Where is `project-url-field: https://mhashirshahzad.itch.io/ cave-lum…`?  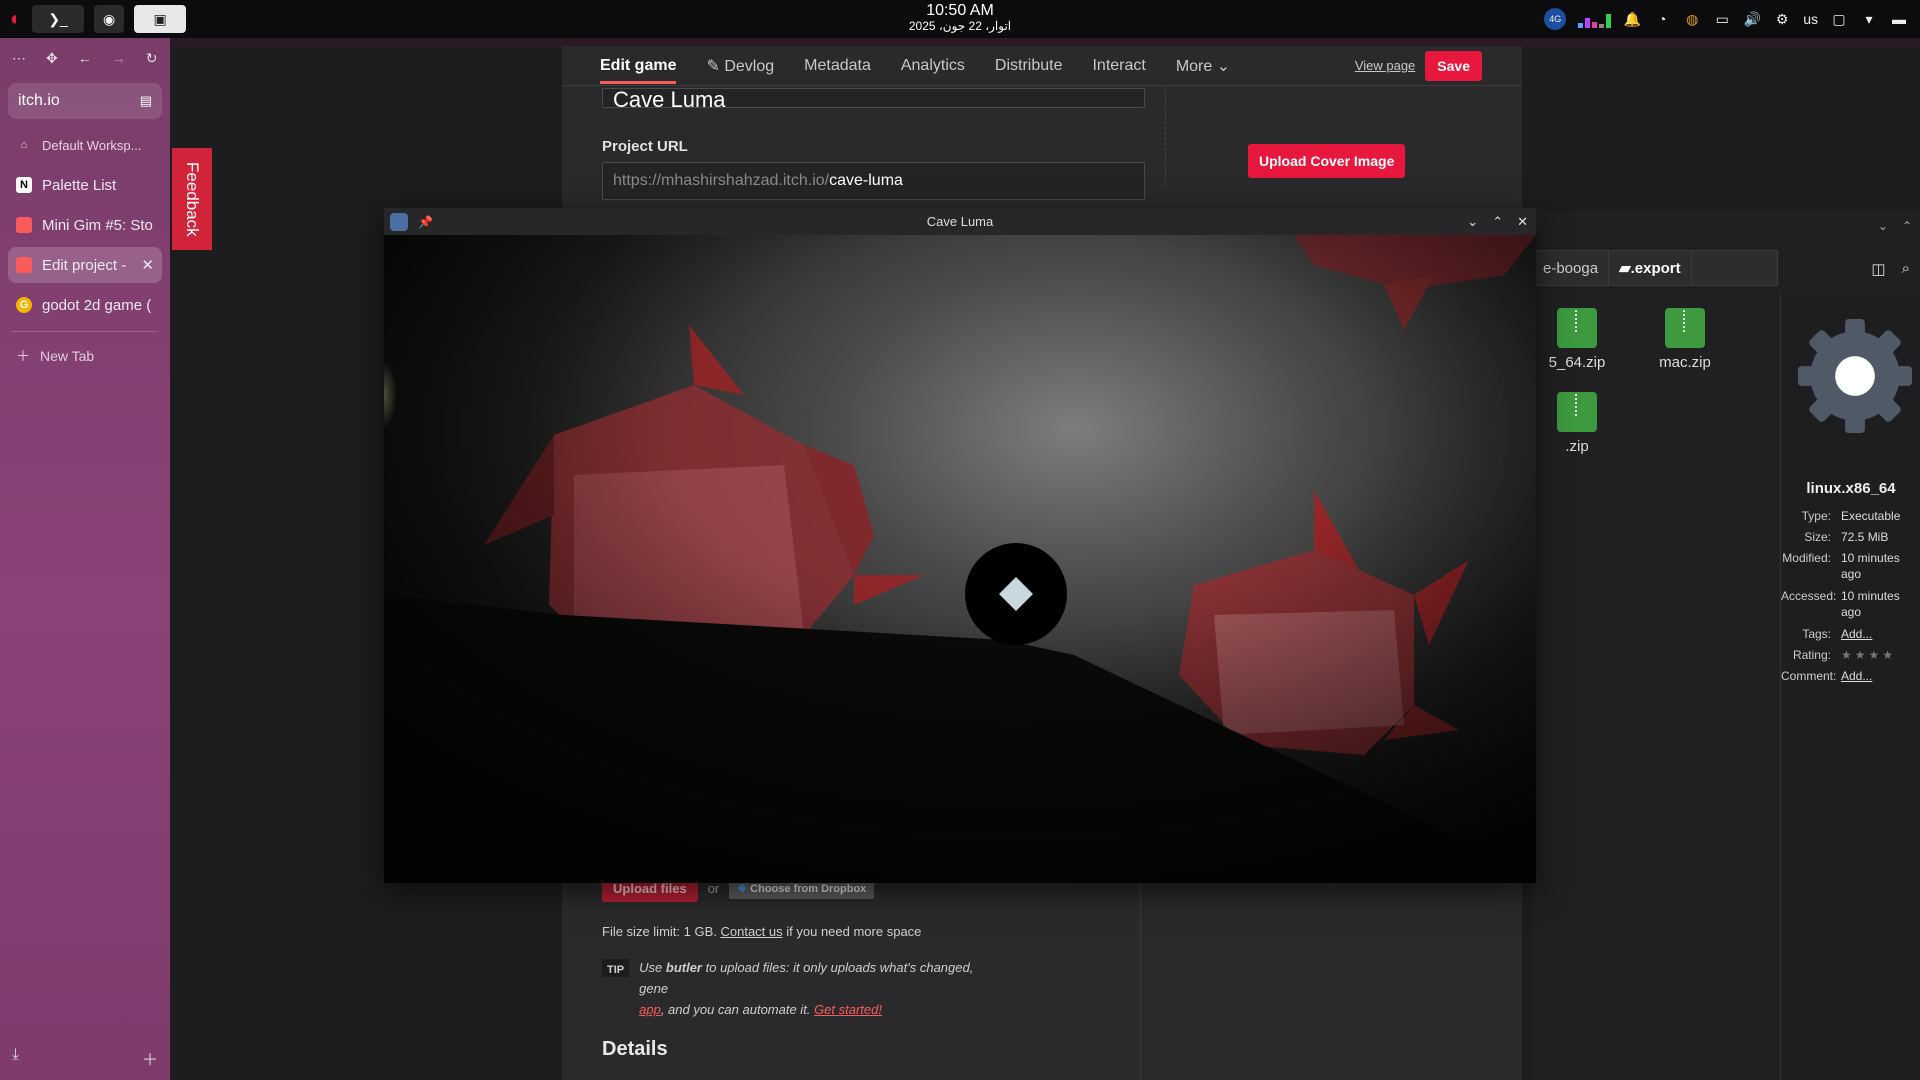
project-url-field: https://mhashirshahzad.itch.io/ cave-lum… is located at coordinates (873, 181).